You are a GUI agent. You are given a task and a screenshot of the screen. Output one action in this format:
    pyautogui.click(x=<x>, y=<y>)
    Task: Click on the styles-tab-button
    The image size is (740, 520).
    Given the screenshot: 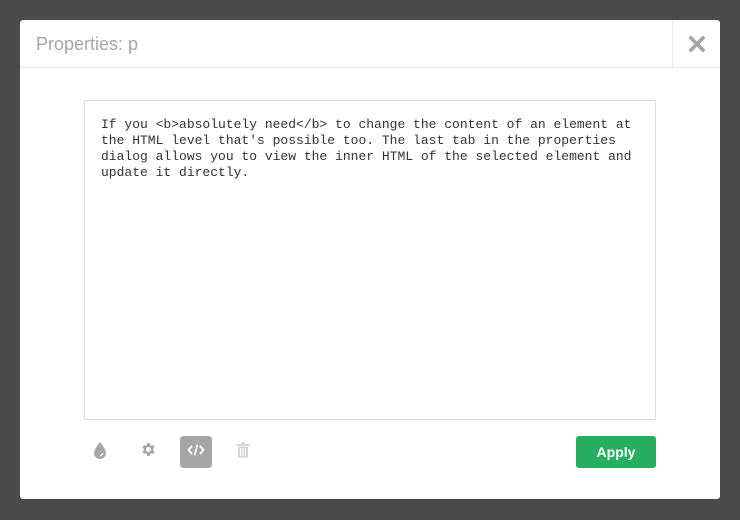 What is the action you would take?
    pyautogui.click(x=100, y=452)
    